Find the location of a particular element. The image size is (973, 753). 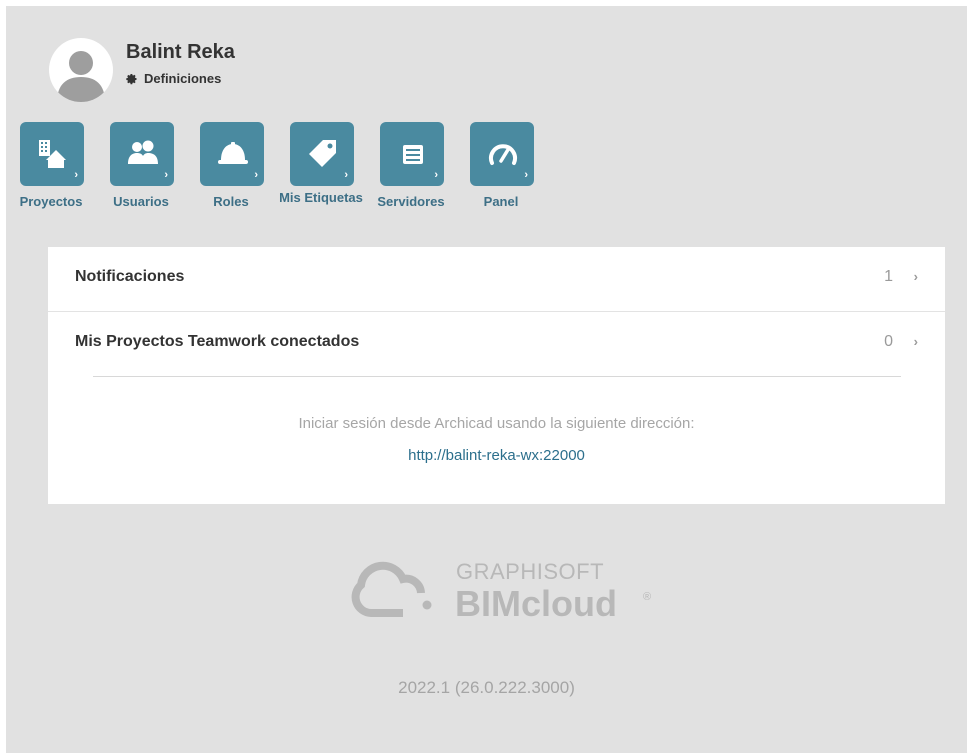

user-silhouette-icon is located at coordinates (81, 76).